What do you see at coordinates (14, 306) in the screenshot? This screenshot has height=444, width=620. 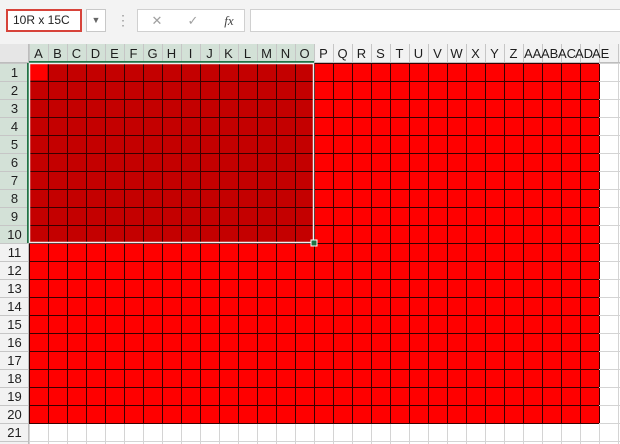 I see `row-header-14: 14` at bounding box center [14, 306].